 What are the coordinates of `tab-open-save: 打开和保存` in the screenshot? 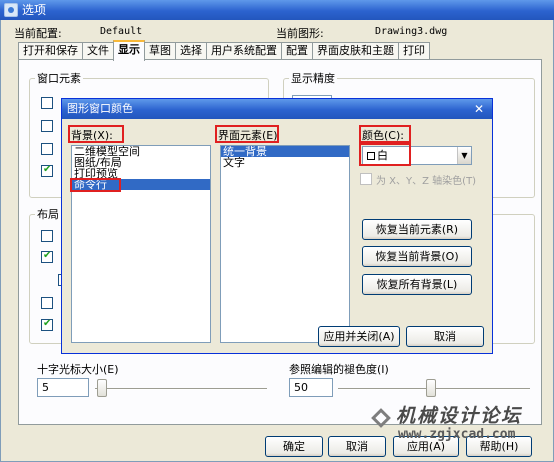 It's located at (50, 51).